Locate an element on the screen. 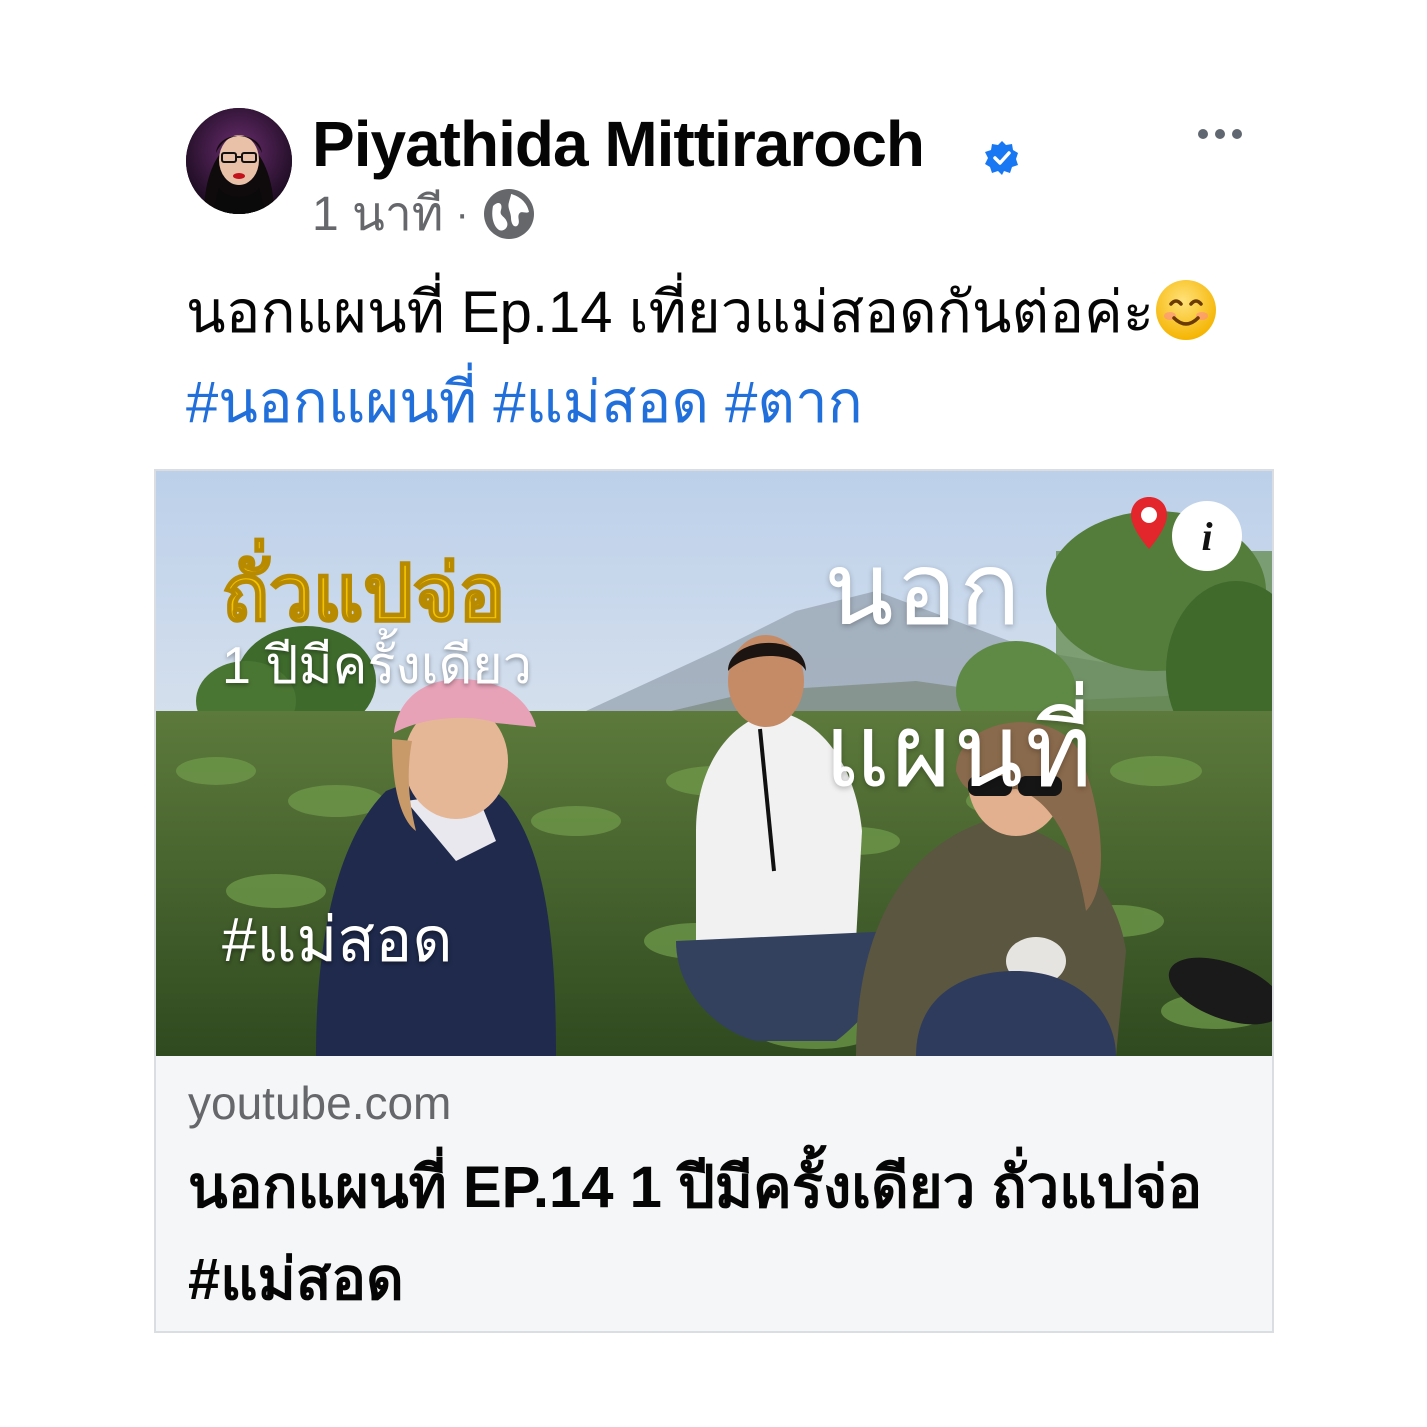 The image size is (1427, 1427). info-button: i is located at coordinates (1207, 536).